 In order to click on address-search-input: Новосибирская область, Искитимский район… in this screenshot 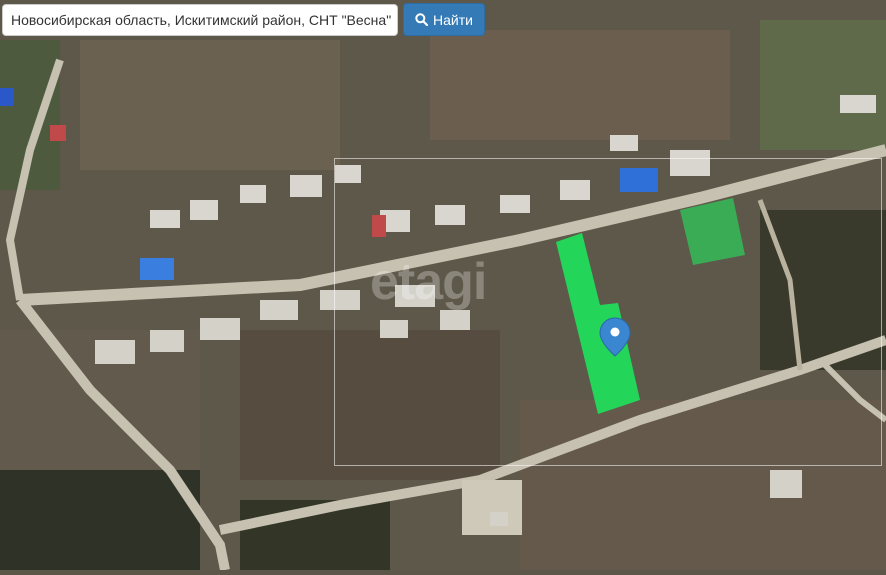, I will do `click(200, 20)`.